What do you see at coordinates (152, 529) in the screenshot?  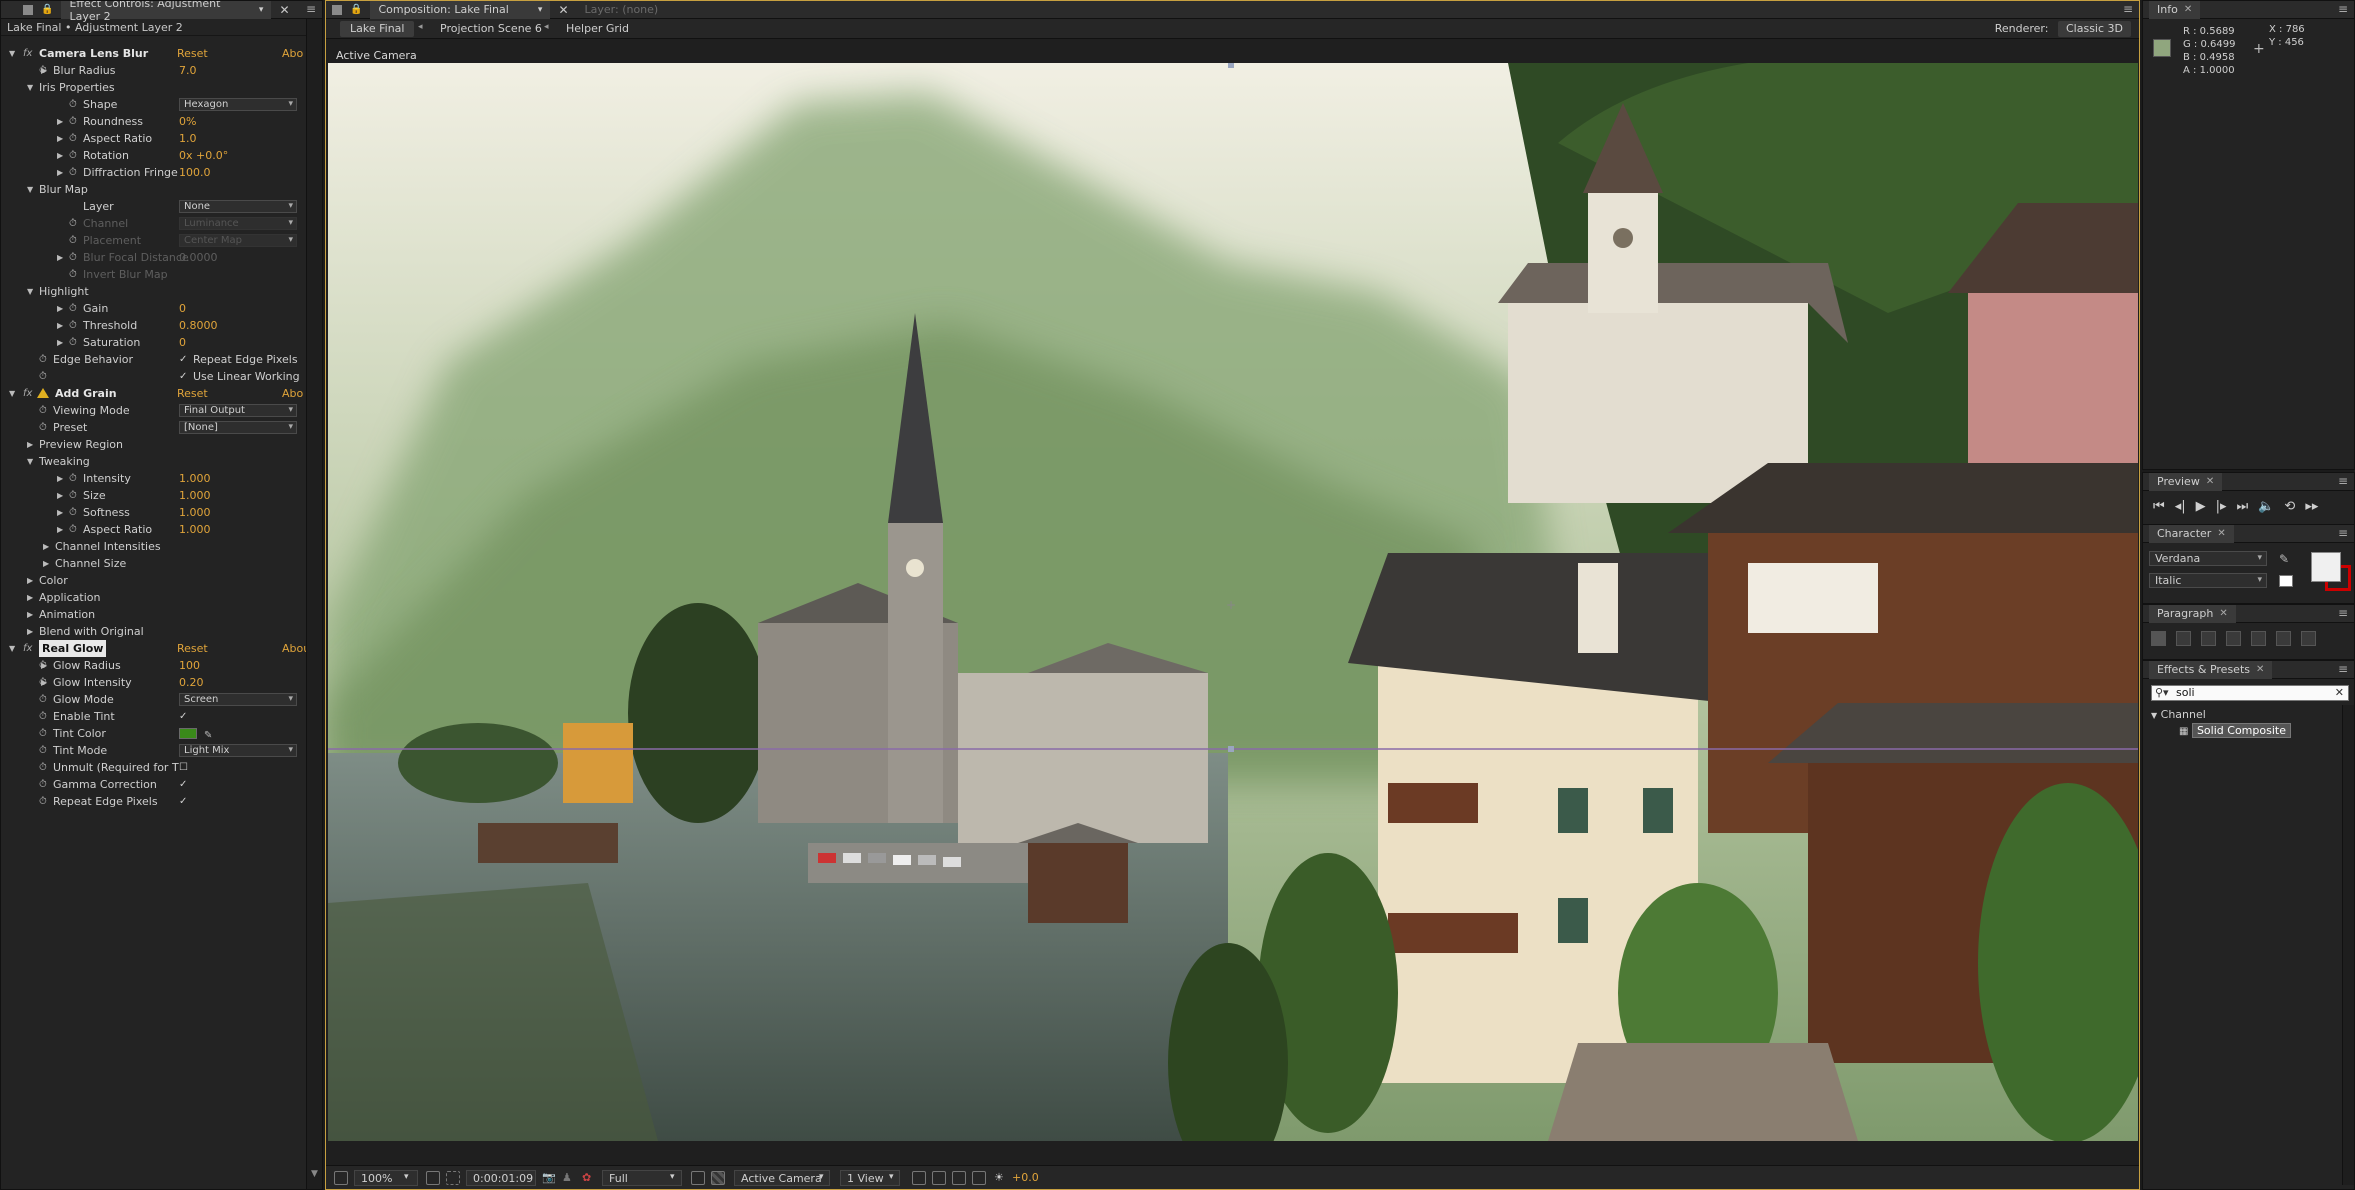 I see `effect-row: ▶ ⏱ Aspect Ratio 1.000` at bounding box center [152, 529].